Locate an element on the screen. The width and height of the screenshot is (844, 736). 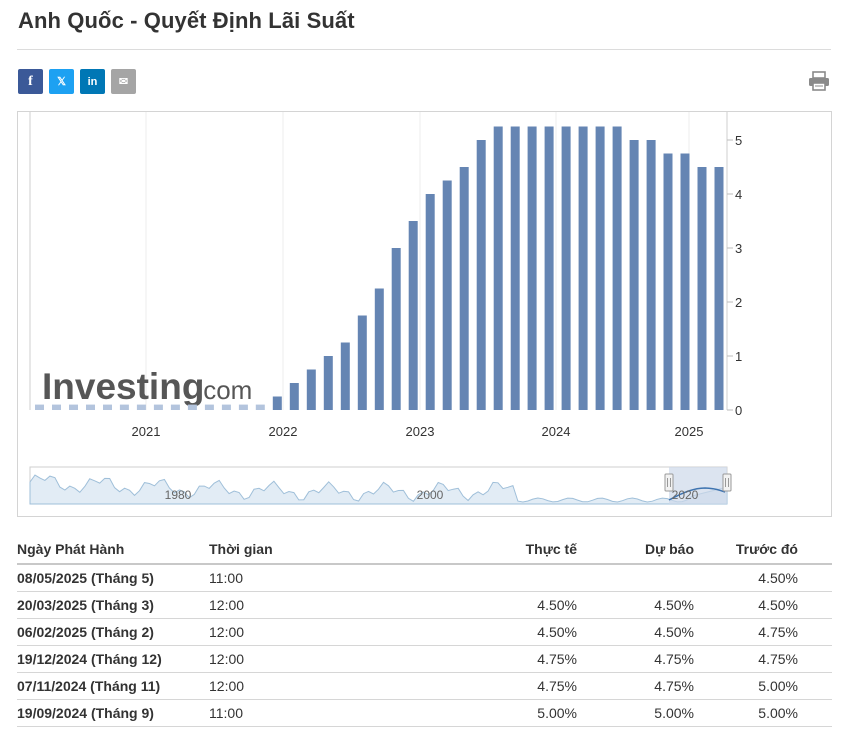
header-time: Thời gian is located at coordinates (304, 549).